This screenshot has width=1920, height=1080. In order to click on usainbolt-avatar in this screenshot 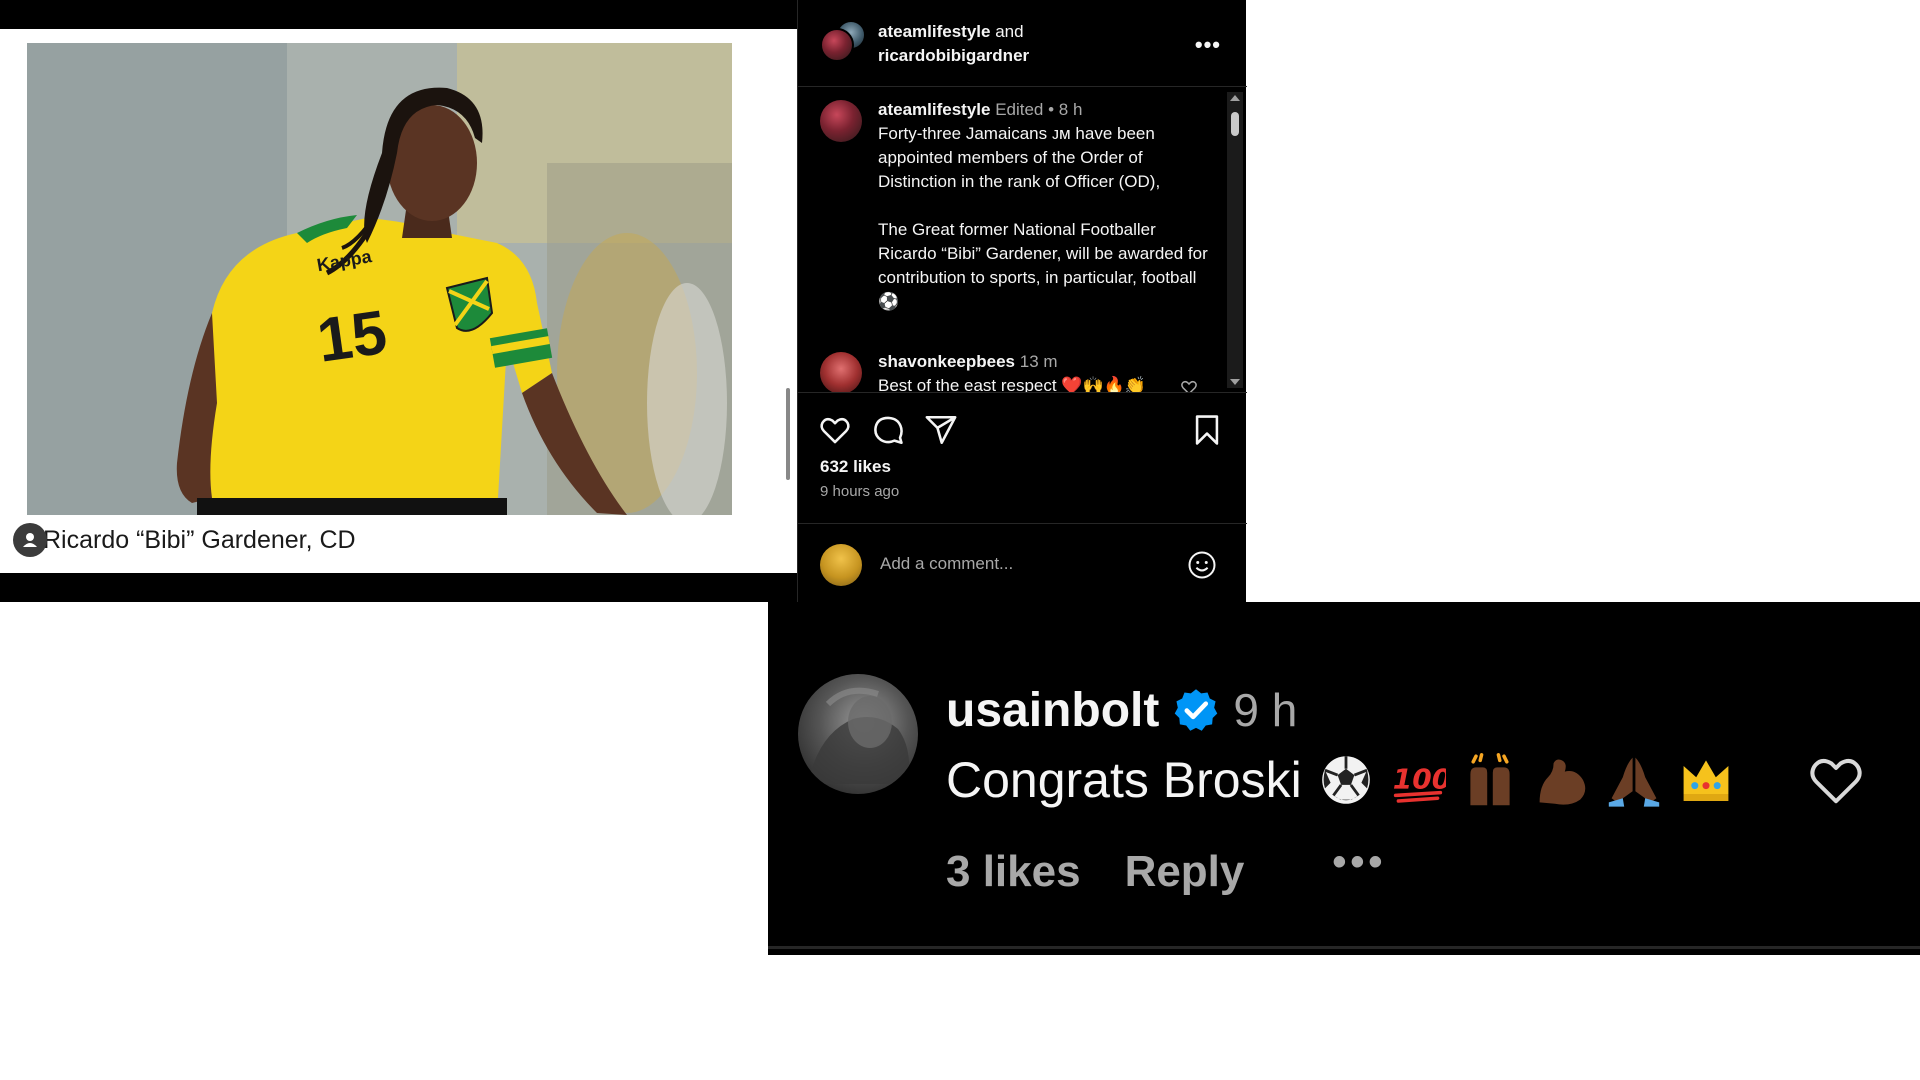, I will do `click(858, 734)`.